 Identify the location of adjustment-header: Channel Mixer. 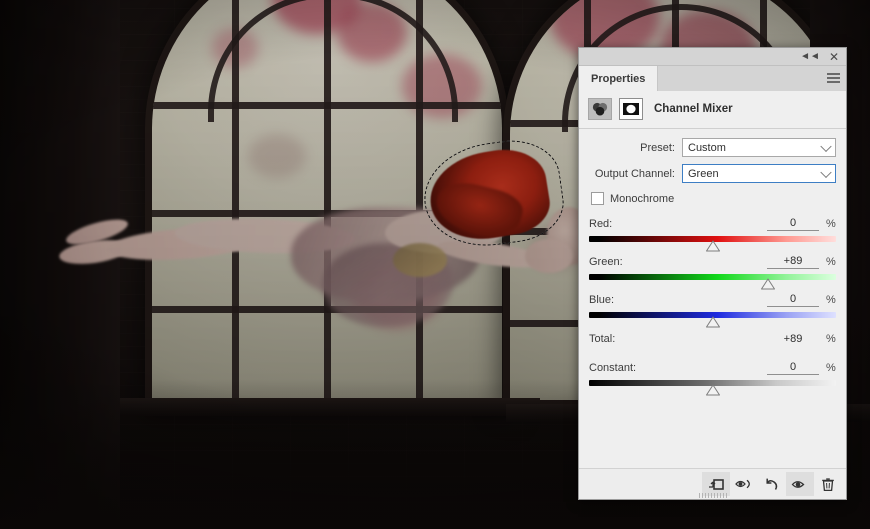
(712, 110).